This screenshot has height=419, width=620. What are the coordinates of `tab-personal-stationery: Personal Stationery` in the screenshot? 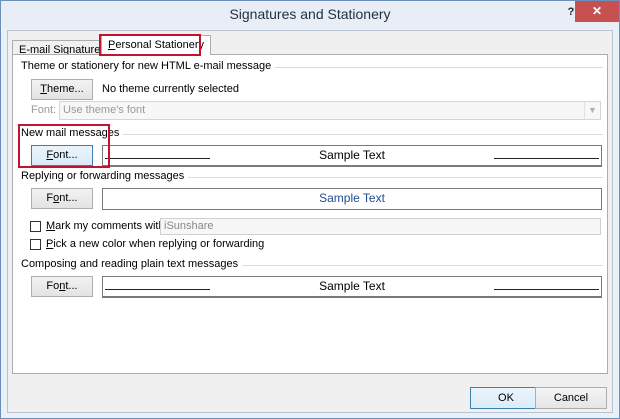 It's located at (156, 45).